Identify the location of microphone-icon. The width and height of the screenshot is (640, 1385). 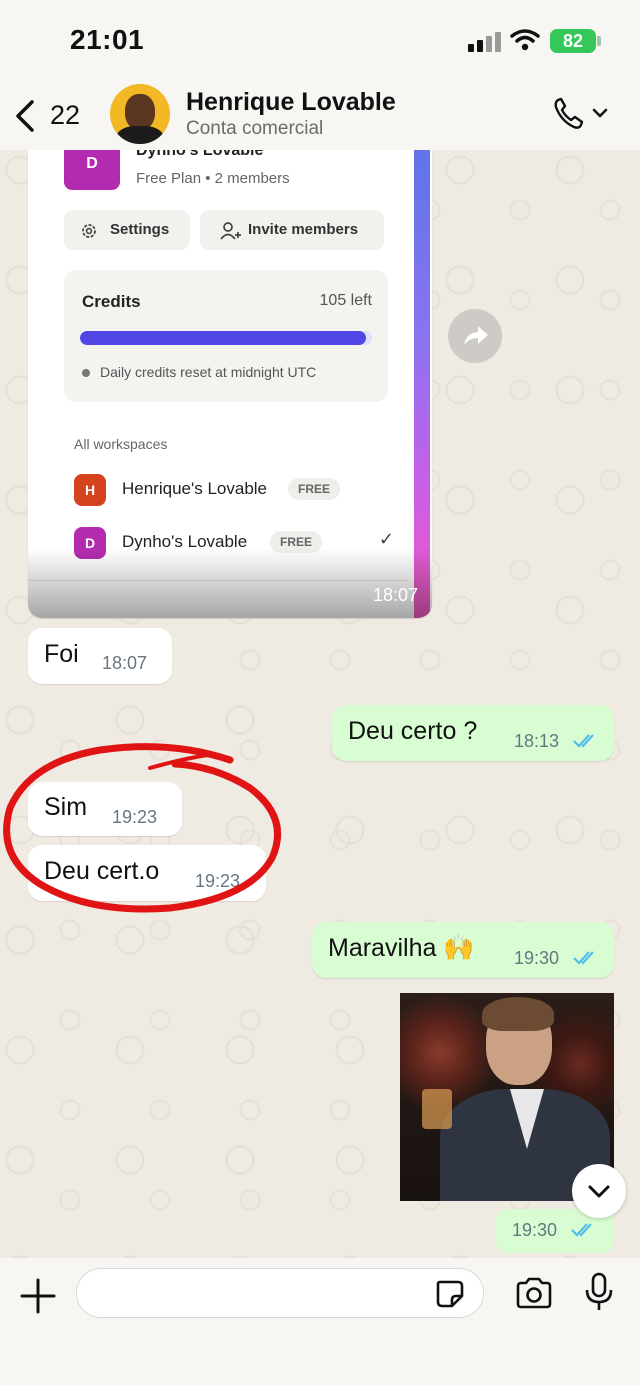
(599, 1292).